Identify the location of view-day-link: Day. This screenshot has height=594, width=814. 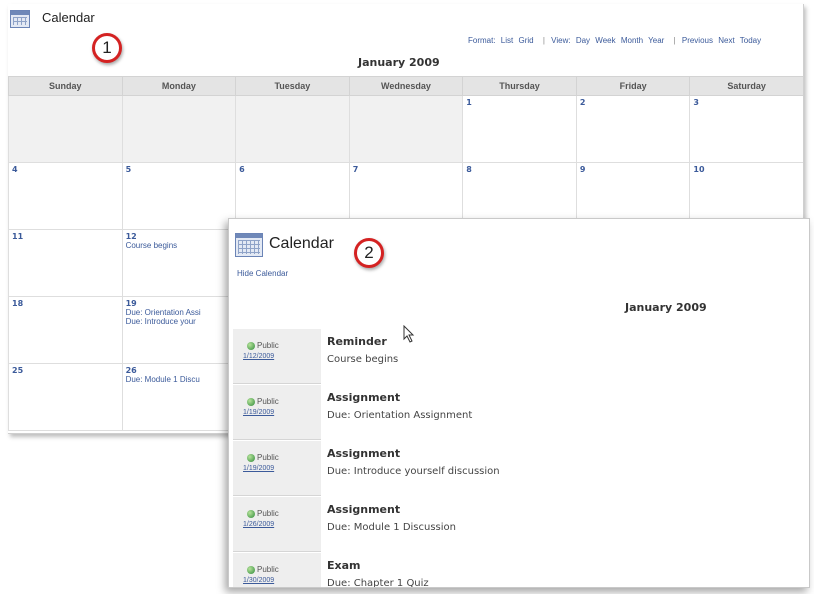
(583, 40).